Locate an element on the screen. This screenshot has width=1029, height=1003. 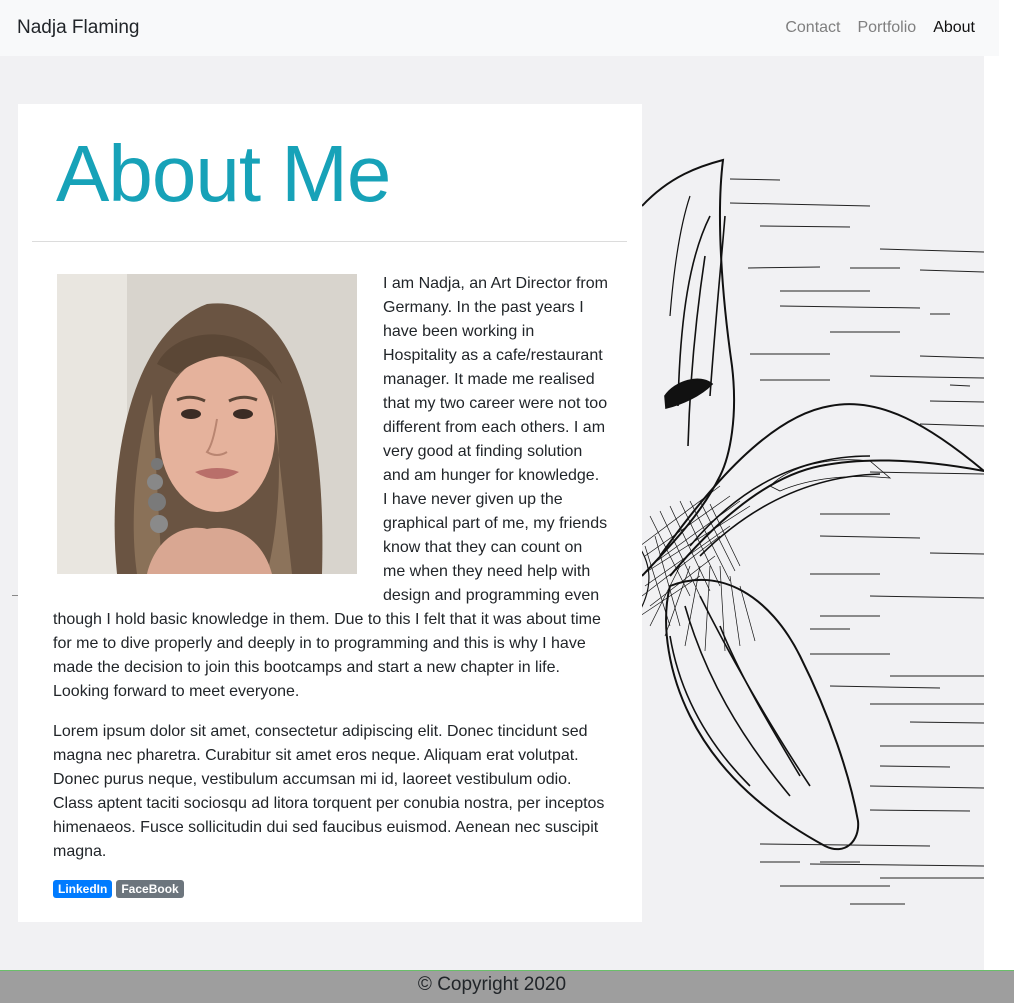
linkedin-badge: LinkedIn is located at coordinates (83, 889).